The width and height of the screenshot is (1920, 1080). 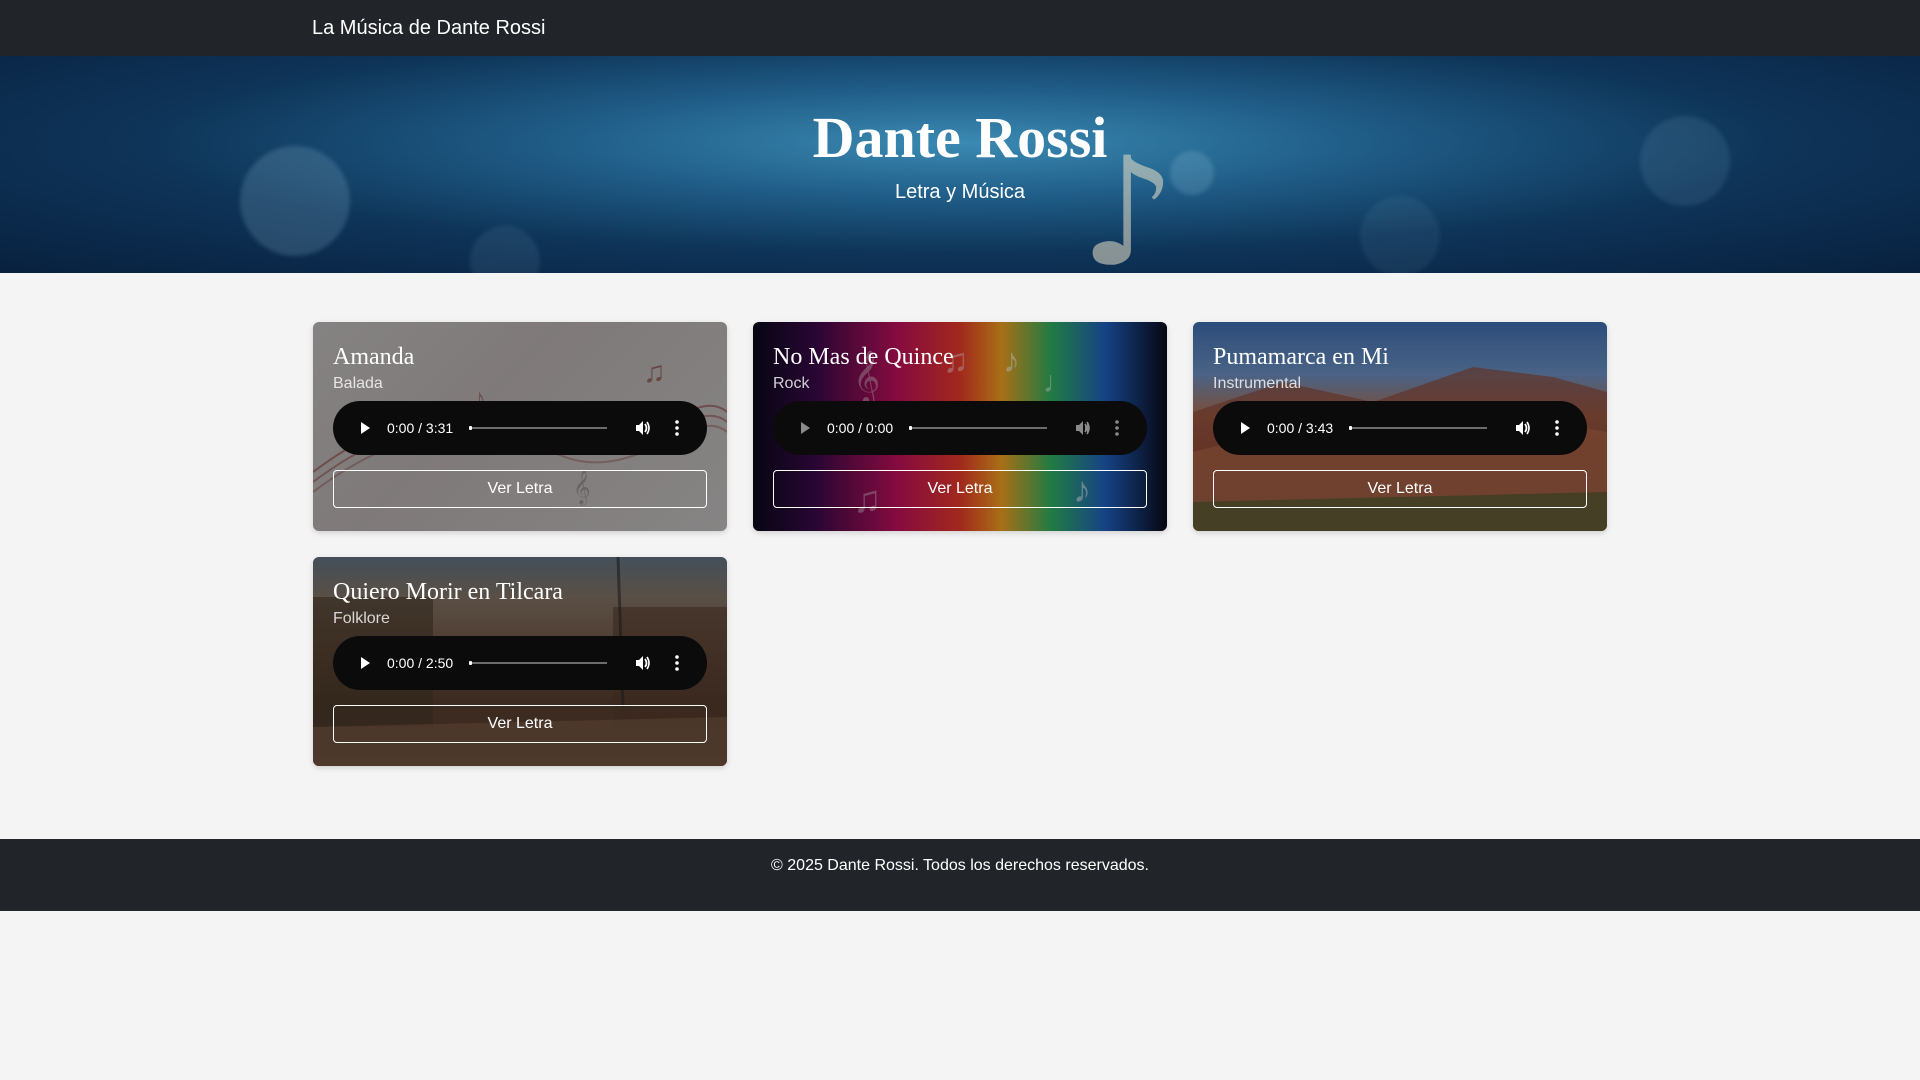 What do you see at coordinates (1300, 428) in the screenshot?
I see `player-time: 0:00 / 3:43` at bounding box center [1300, 428].